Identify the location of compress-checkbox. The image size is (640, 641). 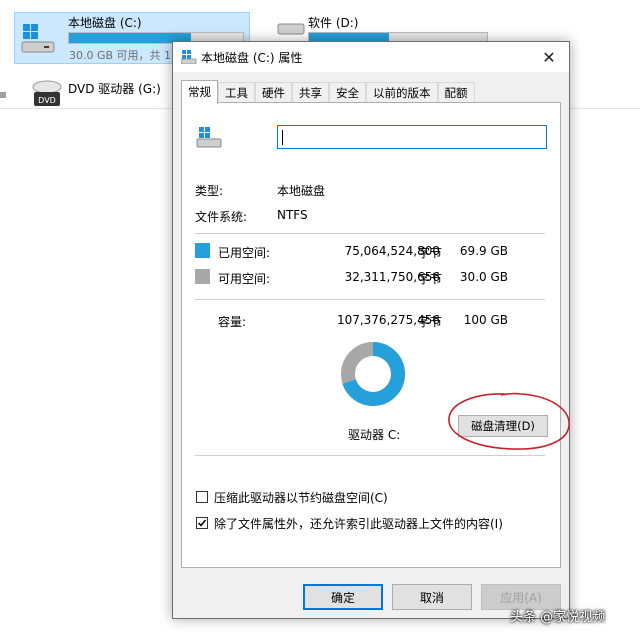
(202, 497).